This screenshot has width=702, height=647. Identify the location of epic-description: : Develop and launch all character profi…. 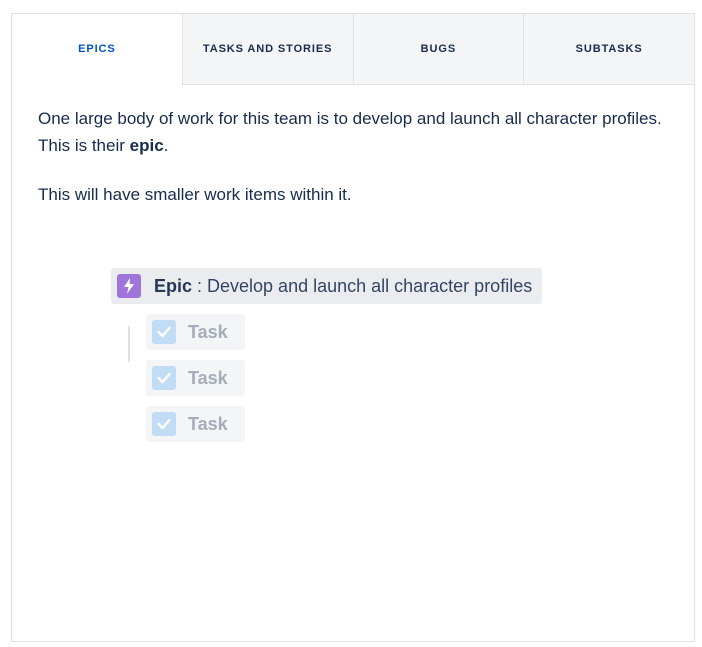
(362, 285).